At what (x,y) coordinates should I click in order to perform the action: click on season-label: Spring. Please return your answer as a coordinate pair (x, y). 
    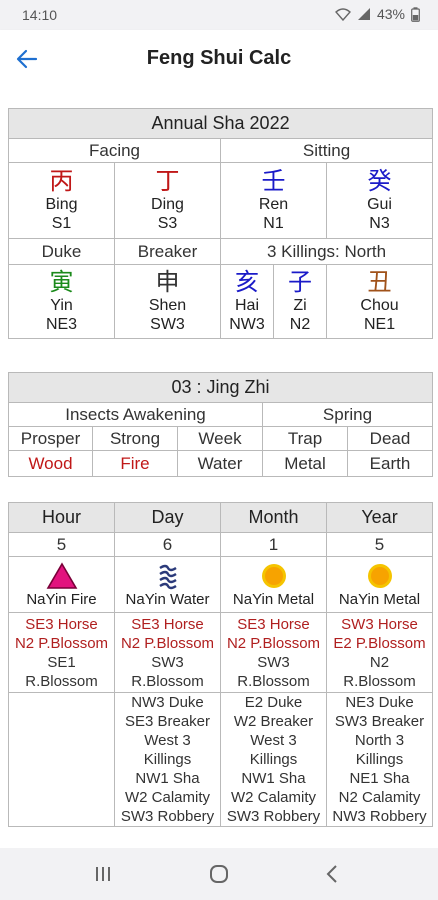
    Looking at the image, I should click on (347, 414).